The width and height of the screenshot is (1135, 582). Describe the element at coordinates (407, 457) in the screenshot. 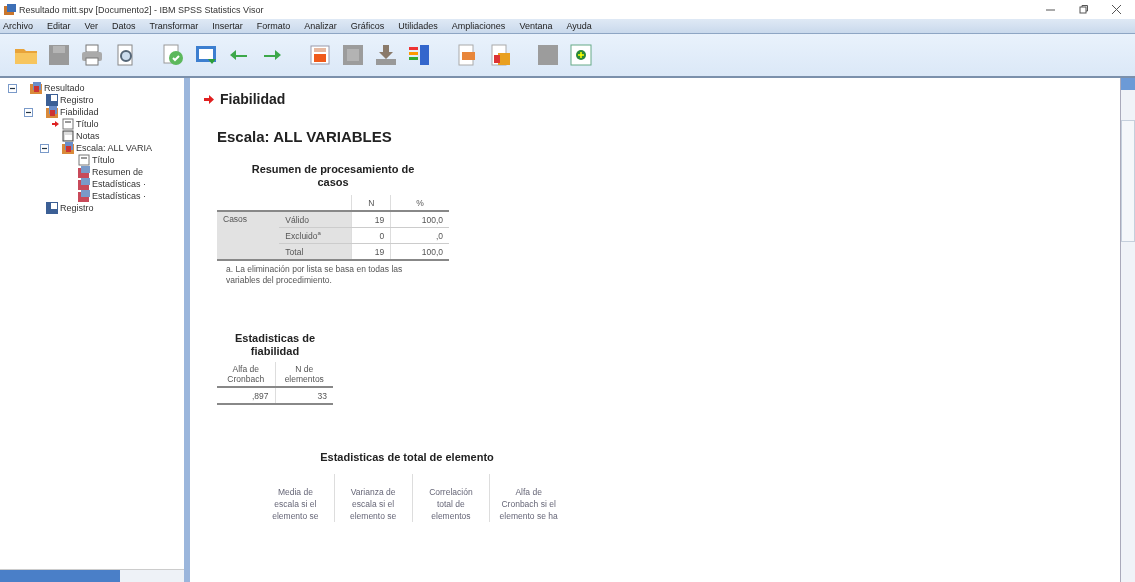

I see `table-title: Estadisticas de total de elemento` at that location.